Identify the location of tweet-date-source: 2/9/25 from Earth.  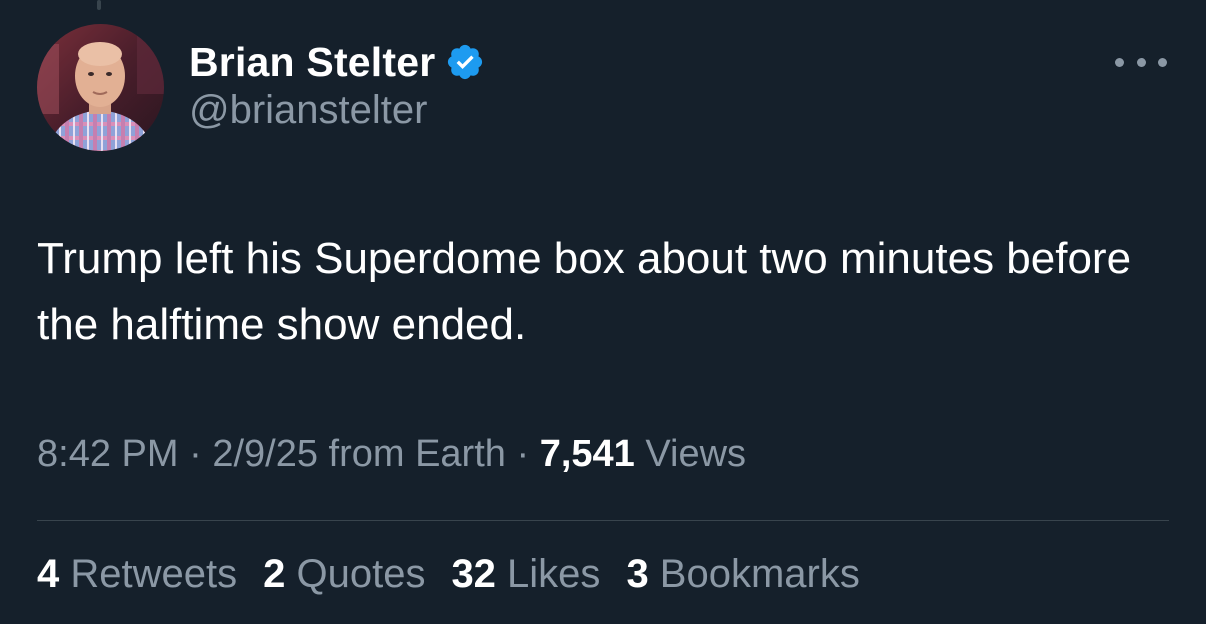
(359, 454).